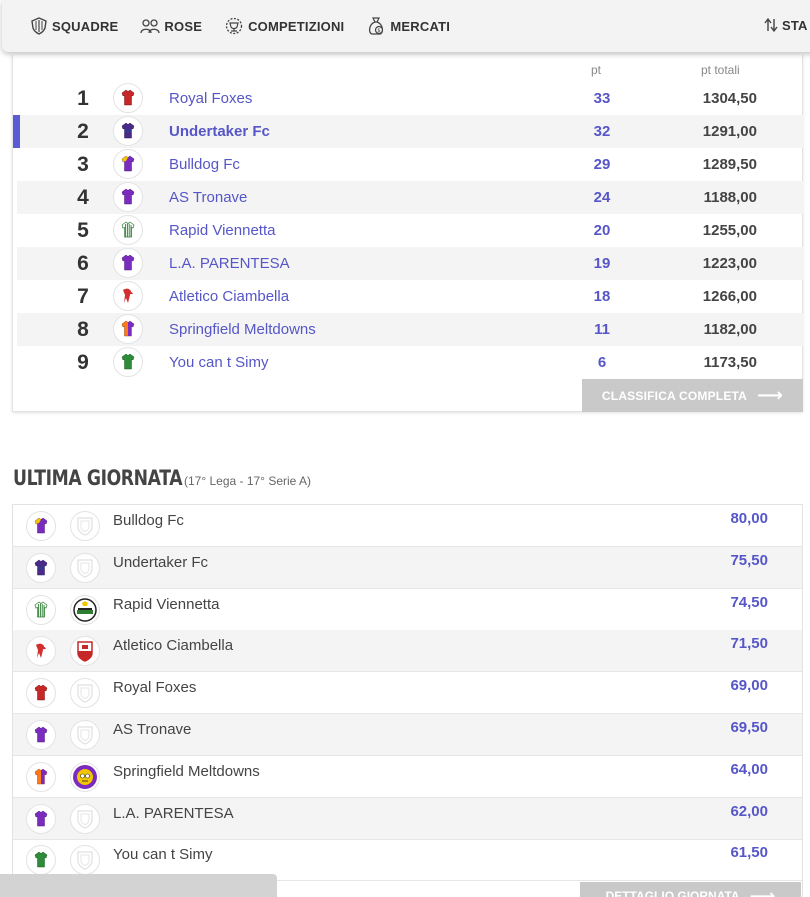  What do you see at coordinates (85, 26) in the screenshot?
I see `nav-label: SQUADRE` at bounding box center [85, 26].